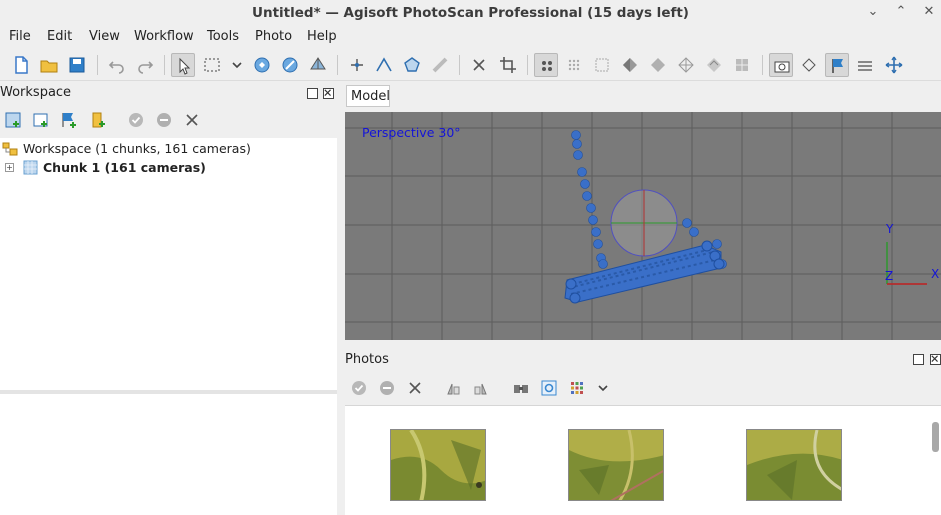 The height and width of the screenshot is (515, 941). Describe the element at coordinates (223, 36) in the screenshot. I see `menu-tools: Tools` at that location.